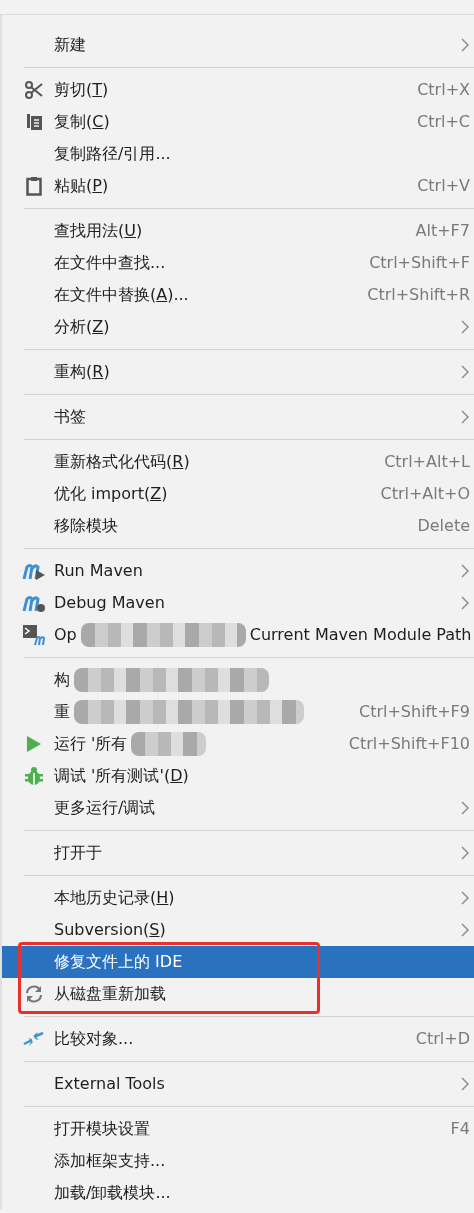  What do you see at coordinates (238, 462) in the screenshot?
I see `menu-item: 重新格式化代码(R) Ctrl+Alt+L` at bounding box center [238, 462].